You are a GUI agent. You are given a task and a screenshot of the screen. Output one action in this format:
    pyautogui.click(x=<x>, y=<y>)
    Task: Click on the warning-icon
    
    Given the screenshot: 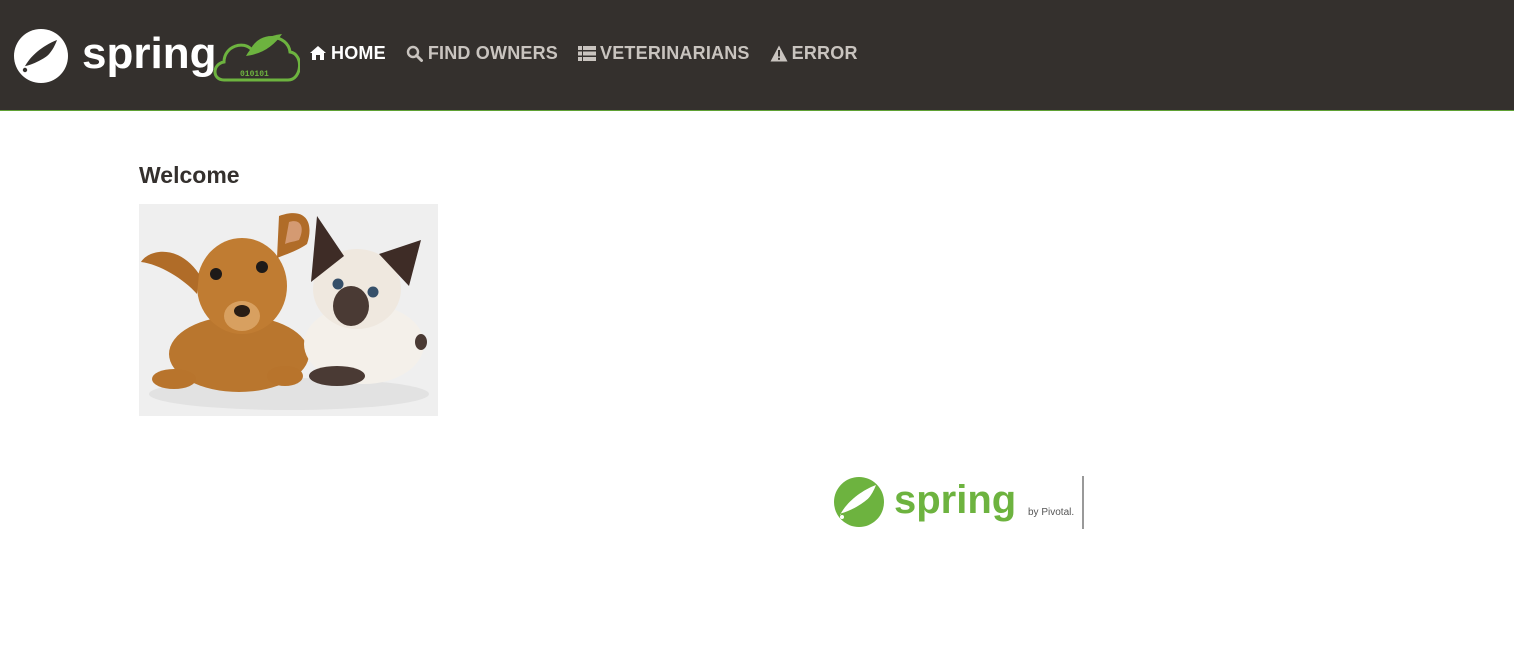 What is the action you would take?
    pyautogui.click(x=779, y=53)
    